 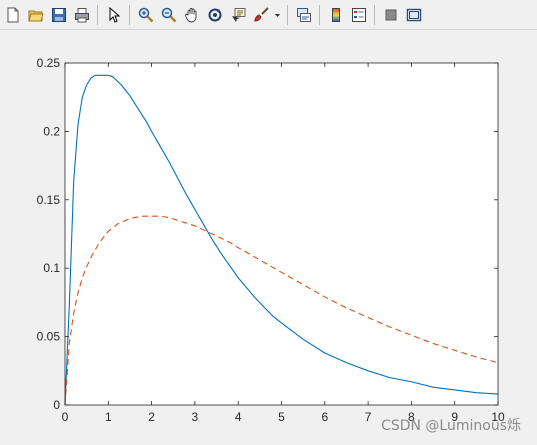 What do you see at coordinates (191, 15) in the screenshot?
I see `pan-hand-icon` at bounding box center [191, 15].